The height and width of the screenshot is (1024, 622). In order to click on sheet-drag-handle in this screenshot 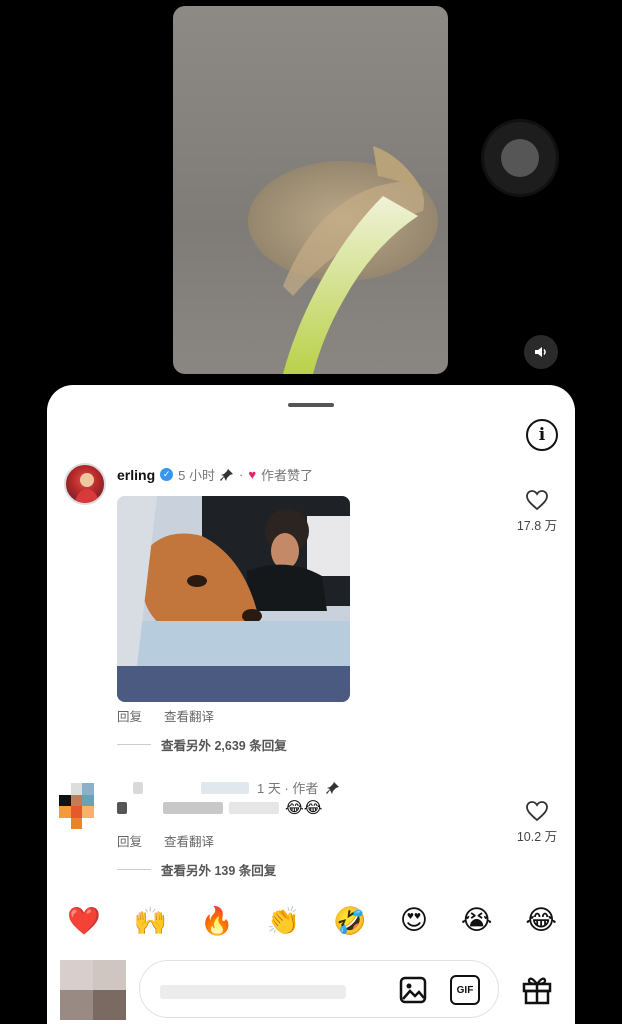, I will do `click(311, 405)`.